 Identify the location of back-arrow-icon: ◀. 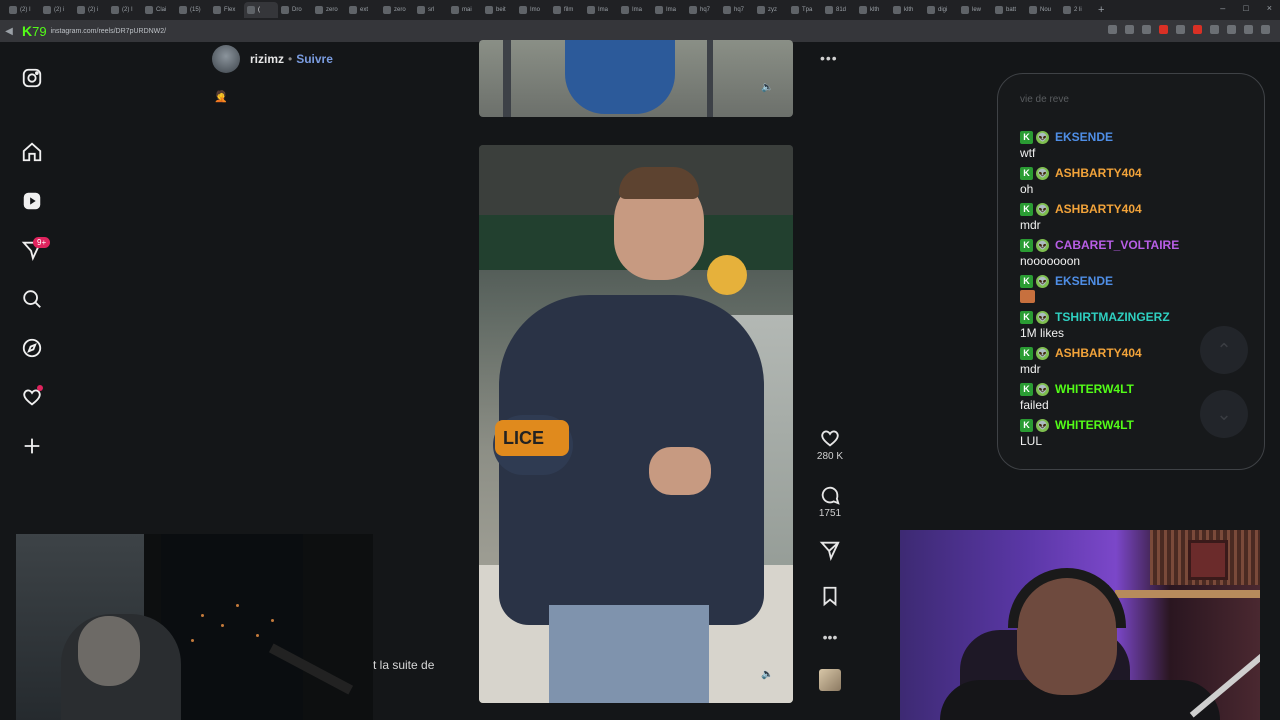
(9, 31).